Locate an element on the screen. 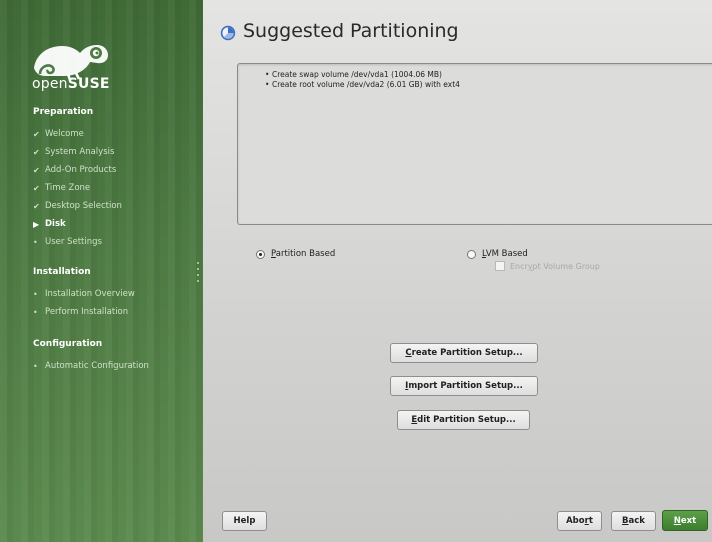  sidebar-step: ✔ Time Zone is located at coordinates (61, 188).